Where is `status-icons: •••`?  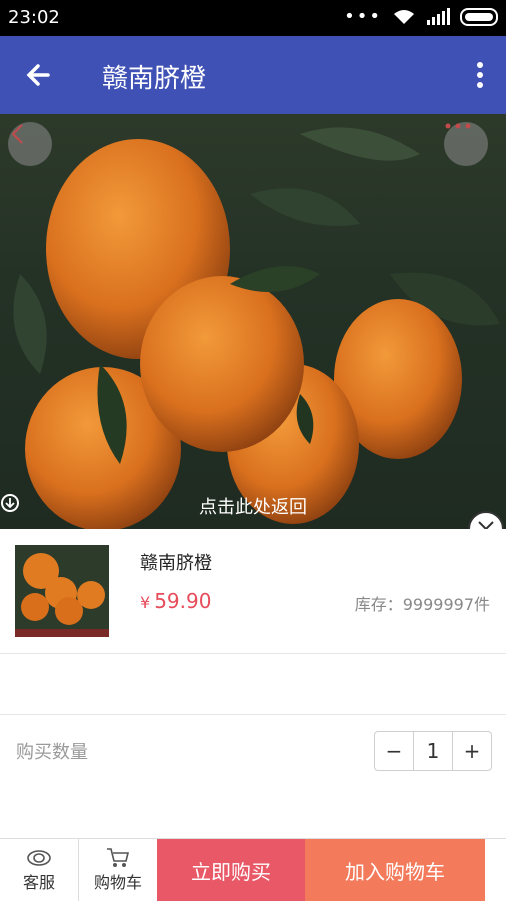
status-icons: ••• is located at coordinates (421, 17).